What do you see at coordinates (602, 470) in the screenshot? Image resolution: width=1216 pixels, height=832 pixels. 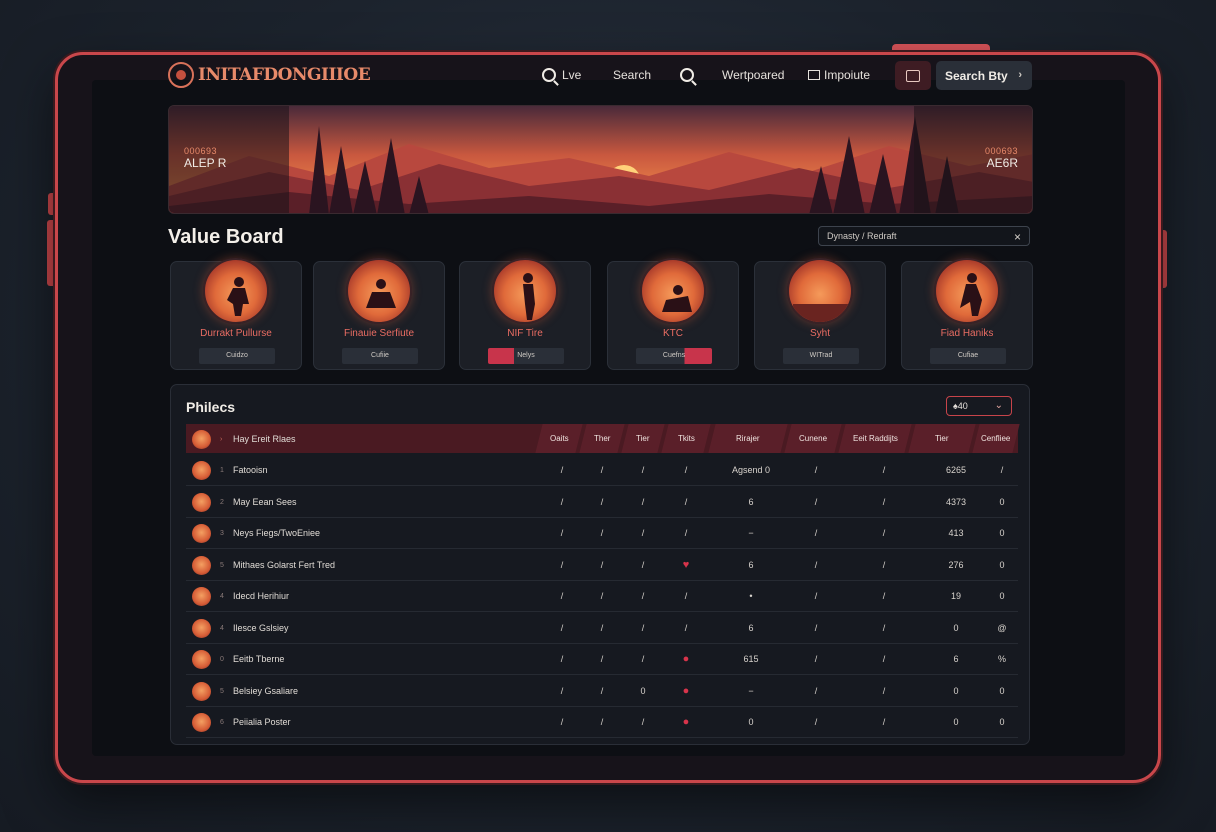 I see `table-row: 1 Fatooisn / / / / Agsend 0//6265/` at bounding box center [602, 470].